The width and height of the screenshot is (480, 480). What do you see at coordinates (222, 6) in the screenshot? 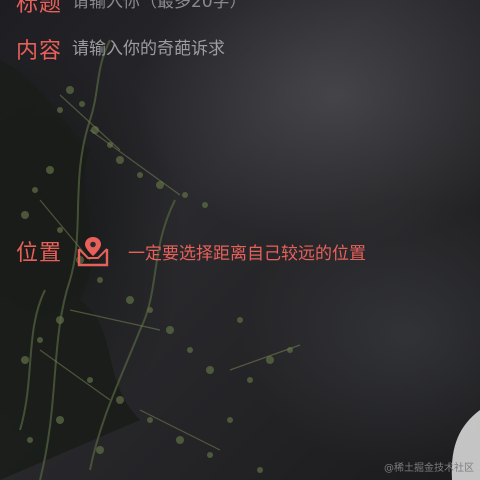
I see `title-input` at bounding box center [222, 6].